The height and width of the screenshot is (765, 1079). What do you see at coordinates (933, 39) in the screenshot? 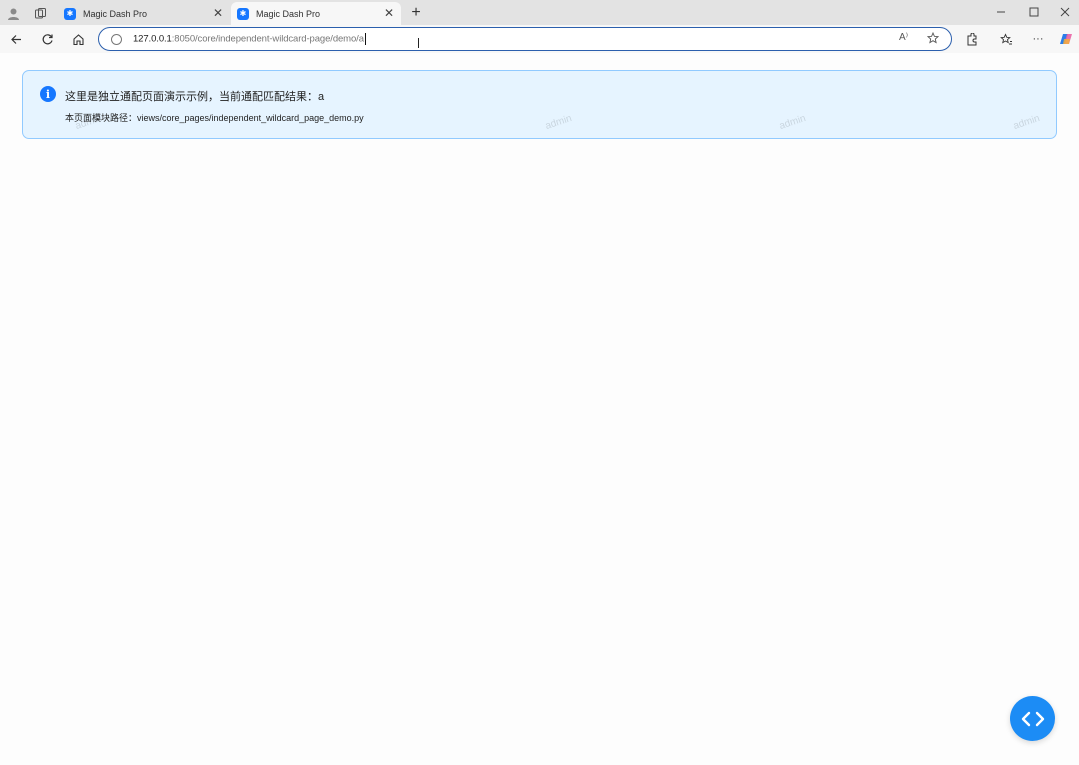
I see `star-icon` at bounding box center [933, 39].